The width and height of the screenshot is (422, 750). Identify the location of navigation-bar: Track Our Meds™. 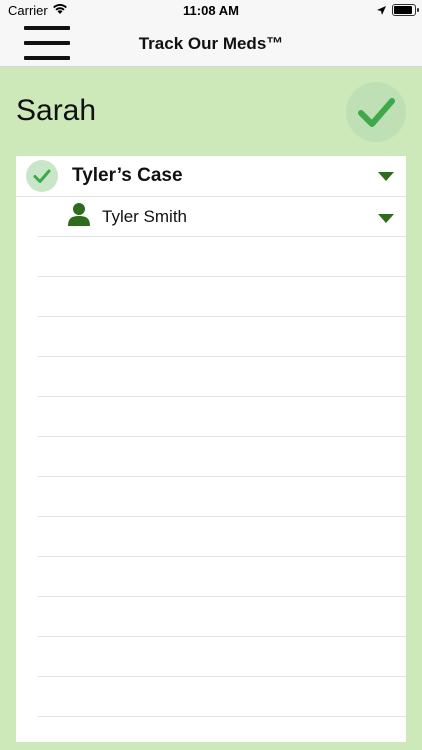
(211, 44).